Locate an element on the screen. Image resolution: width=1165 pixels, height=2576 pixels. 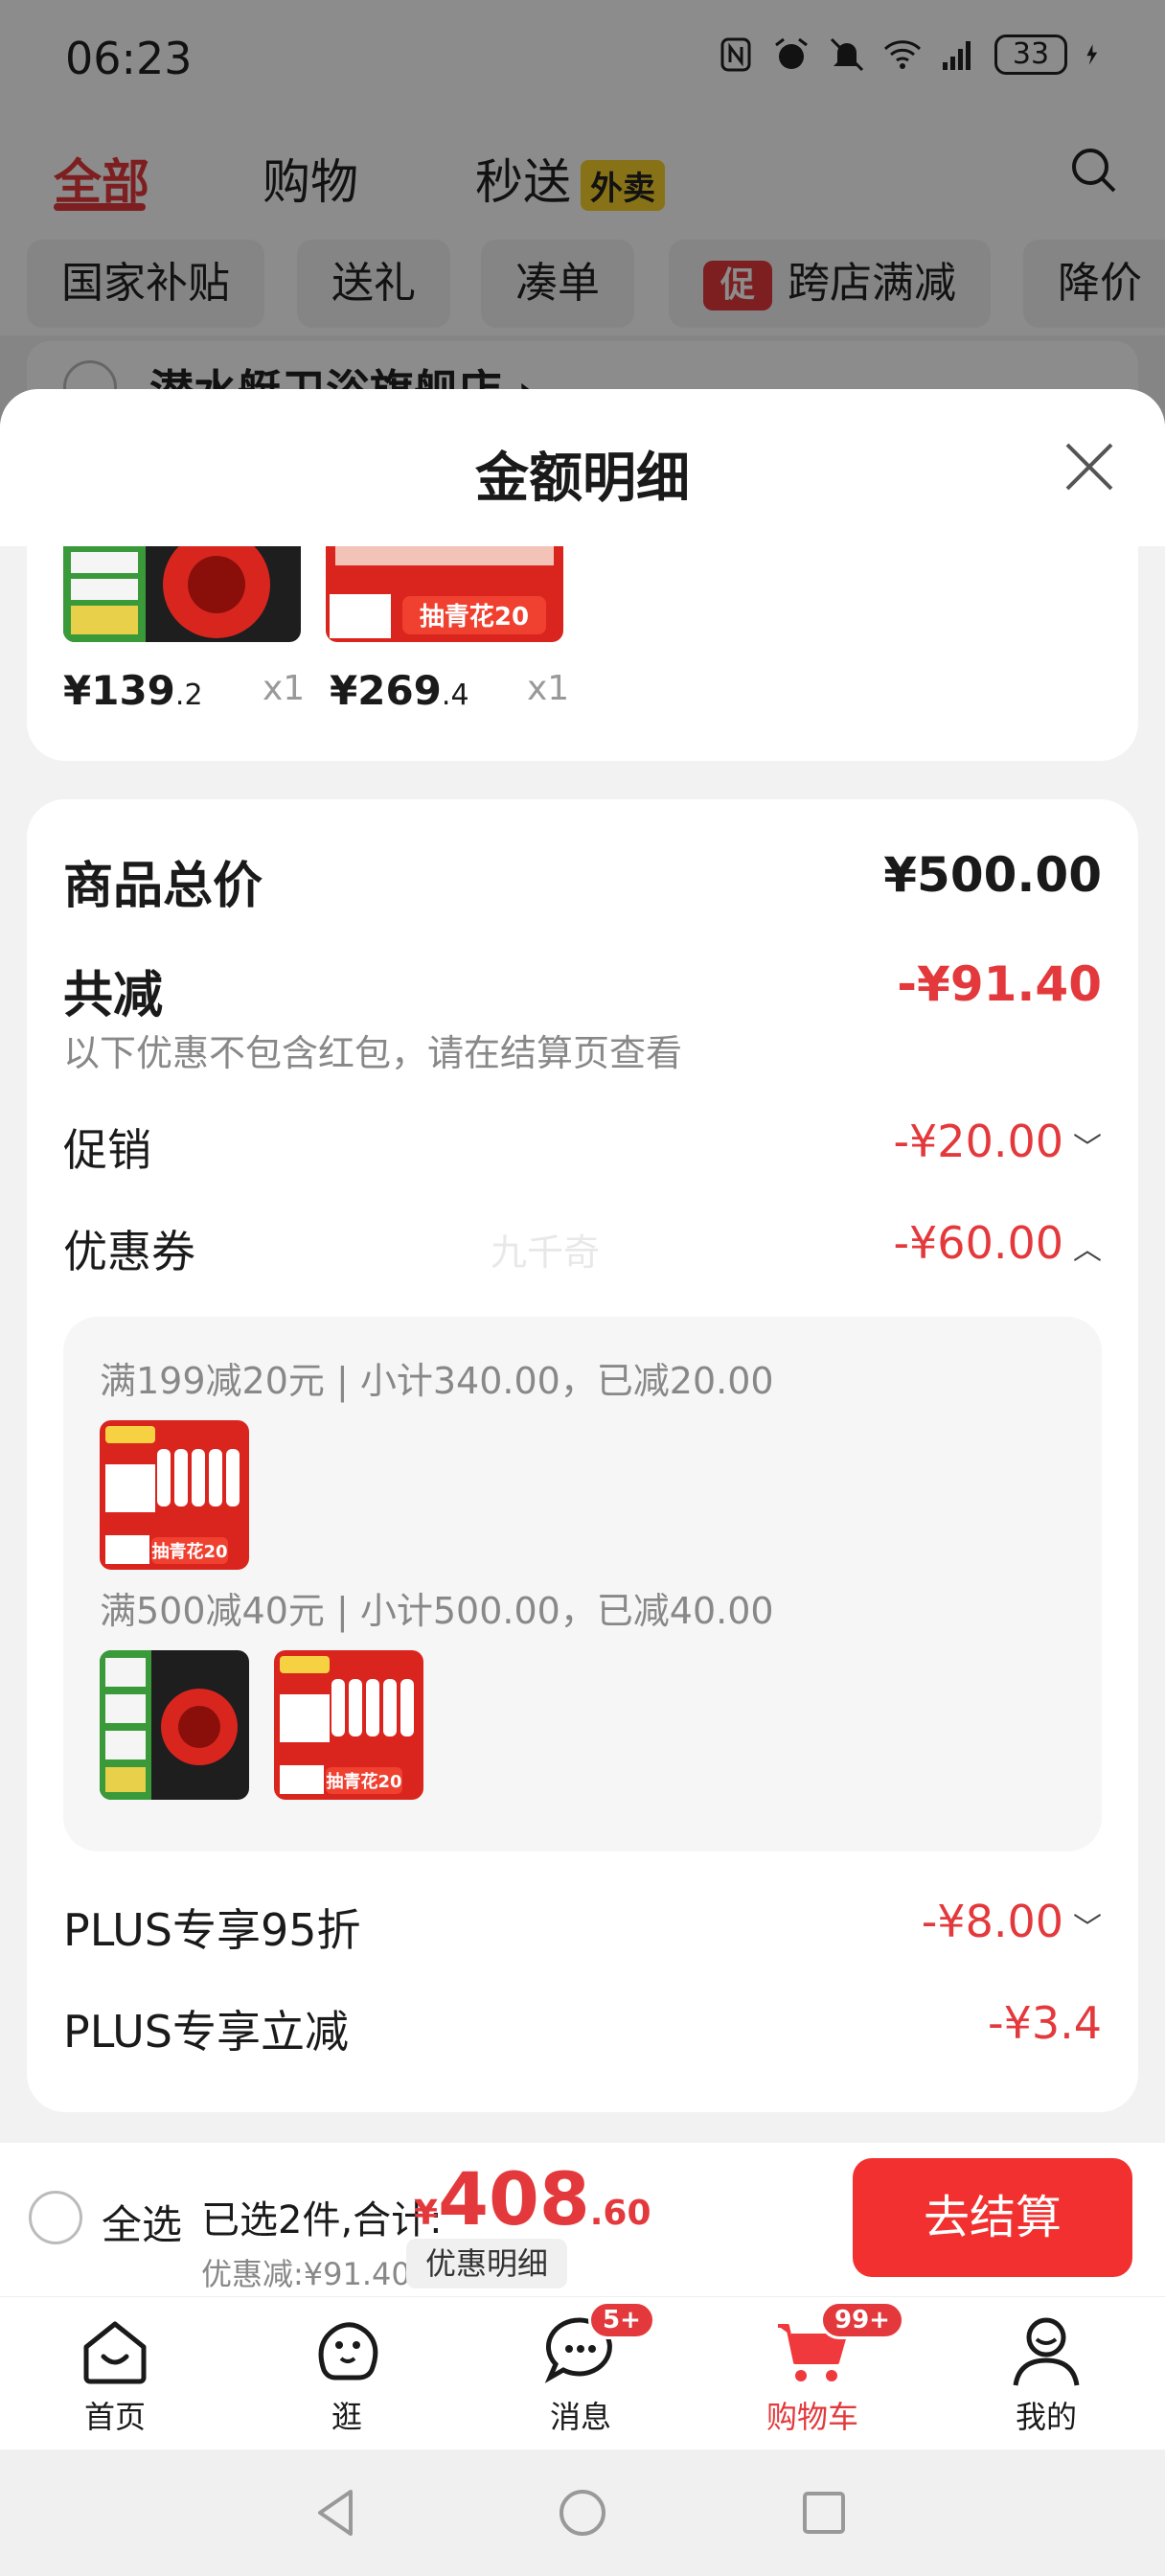
product-list-card: 抽青花20 ¥139.2 x1 ¥269.4 x1 is located at coordinates (582, 653).